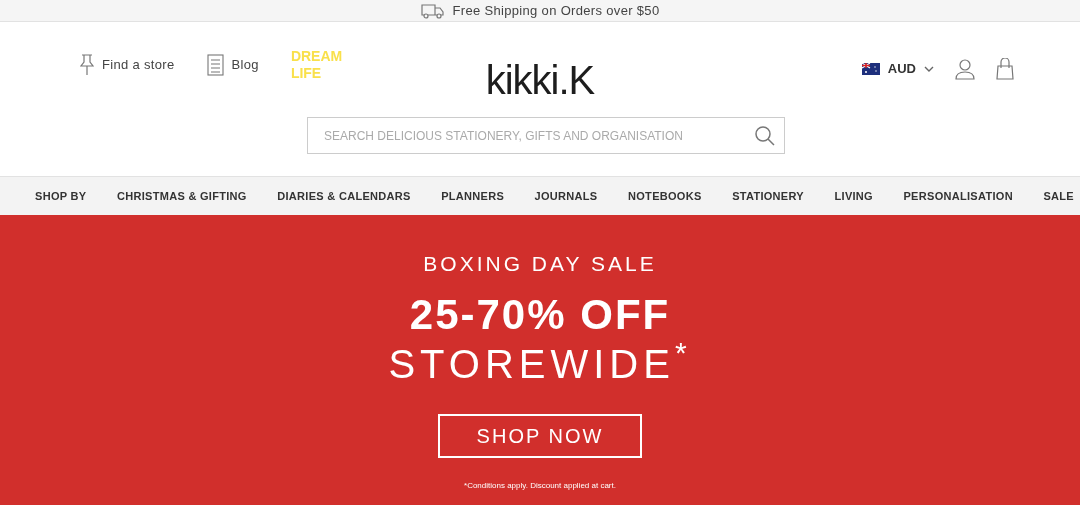 Image resolution: width=1080 pixels, height=505 pixels. I want to click on banner-headline: 25-70% OFF, so click(540, 314).